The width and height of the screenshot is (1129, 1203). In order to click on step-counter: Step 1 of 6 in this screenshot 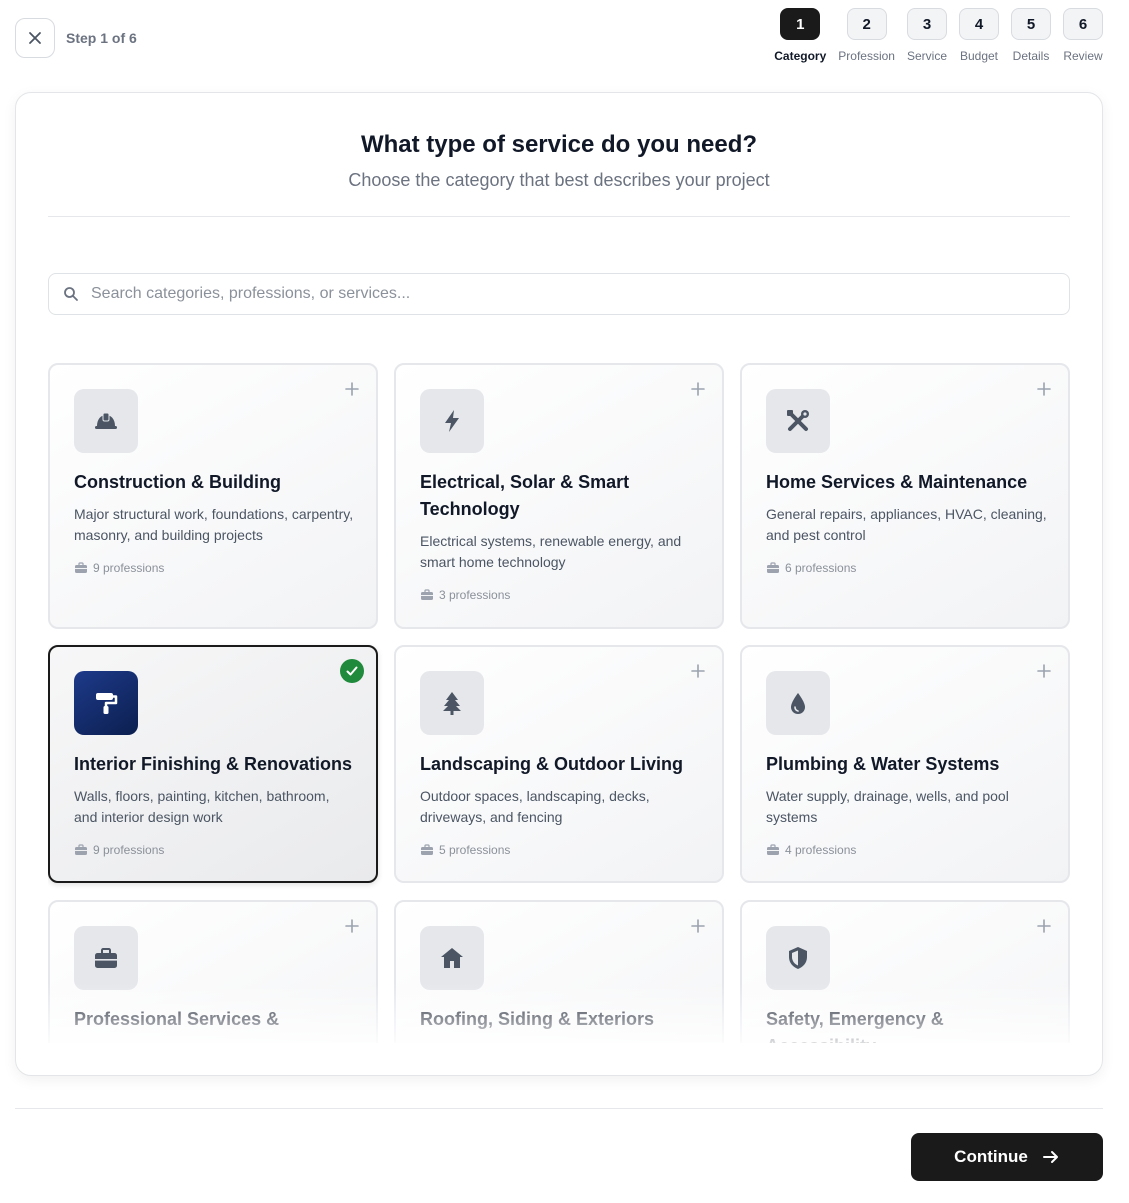, I will do `click(101, 38)`.